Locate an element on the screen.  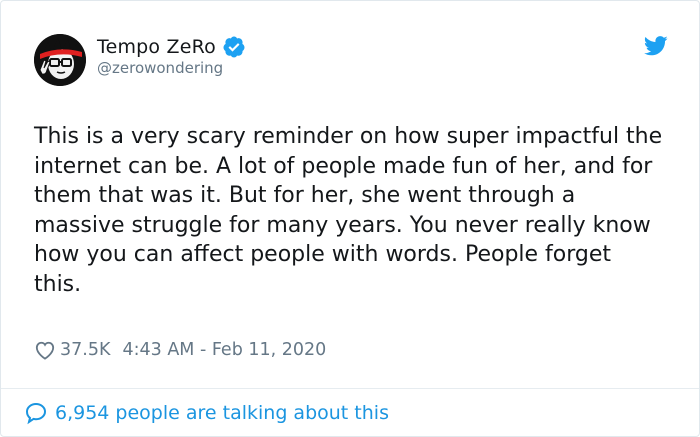
timestamp: 4:43 AM - Feb 11, 2020 is located at coordinates (224, 350).